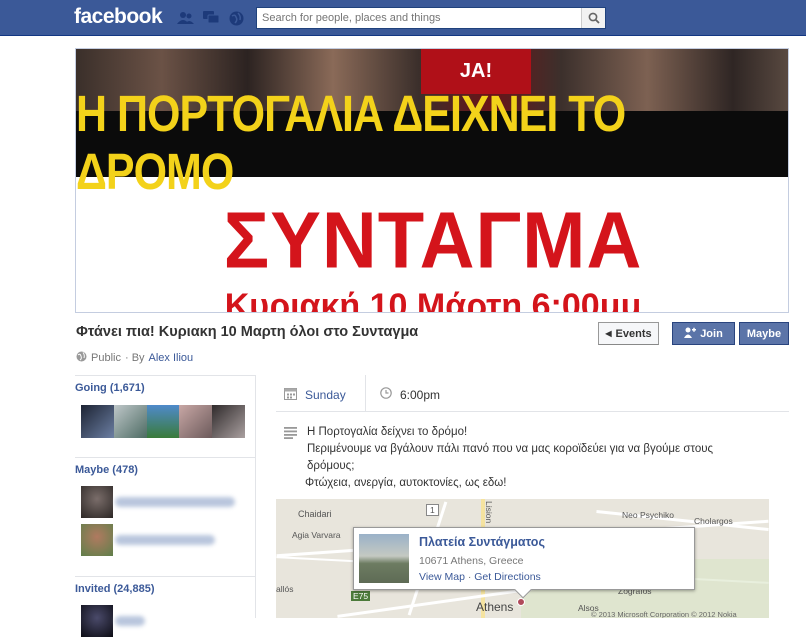 Image resolution: width=806 pixels, height=637 pixels. Describe the element at coordinates (386, 394) in the screenshot. I see `clock-icon` at that location.